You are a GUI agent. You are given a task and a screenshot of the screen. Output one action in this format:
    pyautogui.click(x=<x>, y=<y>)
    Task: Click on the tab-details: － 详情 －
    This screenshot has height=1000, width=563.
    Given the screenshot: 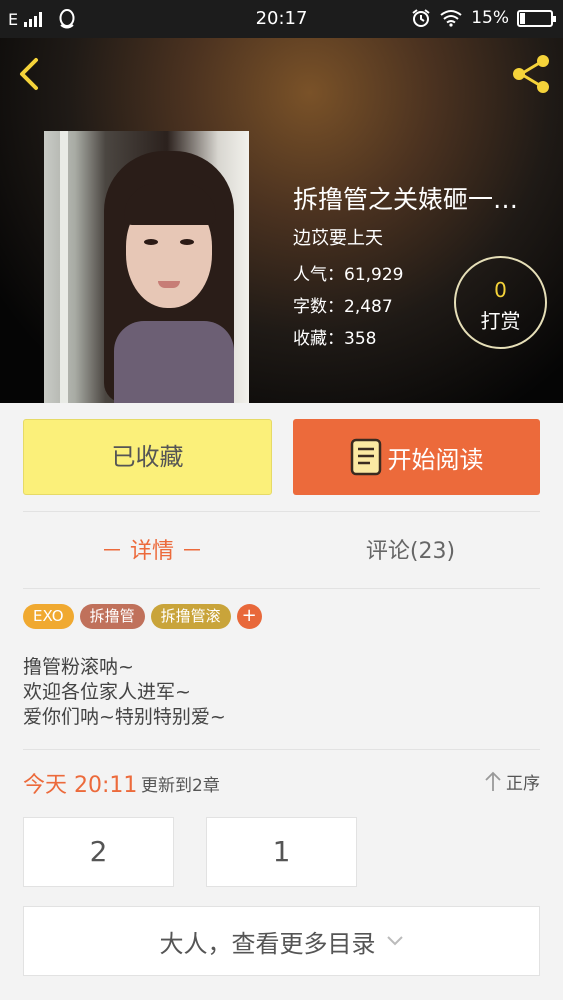 What is the action you would take?
    pyautogui.click(x=152, y=552)
    